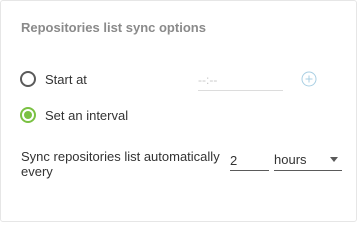 This screenshot has width=358, height=240. I want to click on start-at-option: Start at, so click(53, 79).